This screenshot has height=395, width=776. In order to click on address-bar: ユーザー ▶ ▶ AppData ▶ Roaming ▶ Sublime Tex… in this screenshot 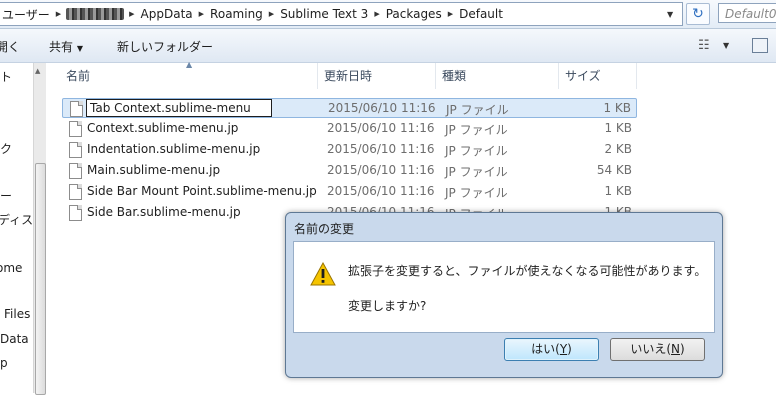, I will do `click(388, 14)`.